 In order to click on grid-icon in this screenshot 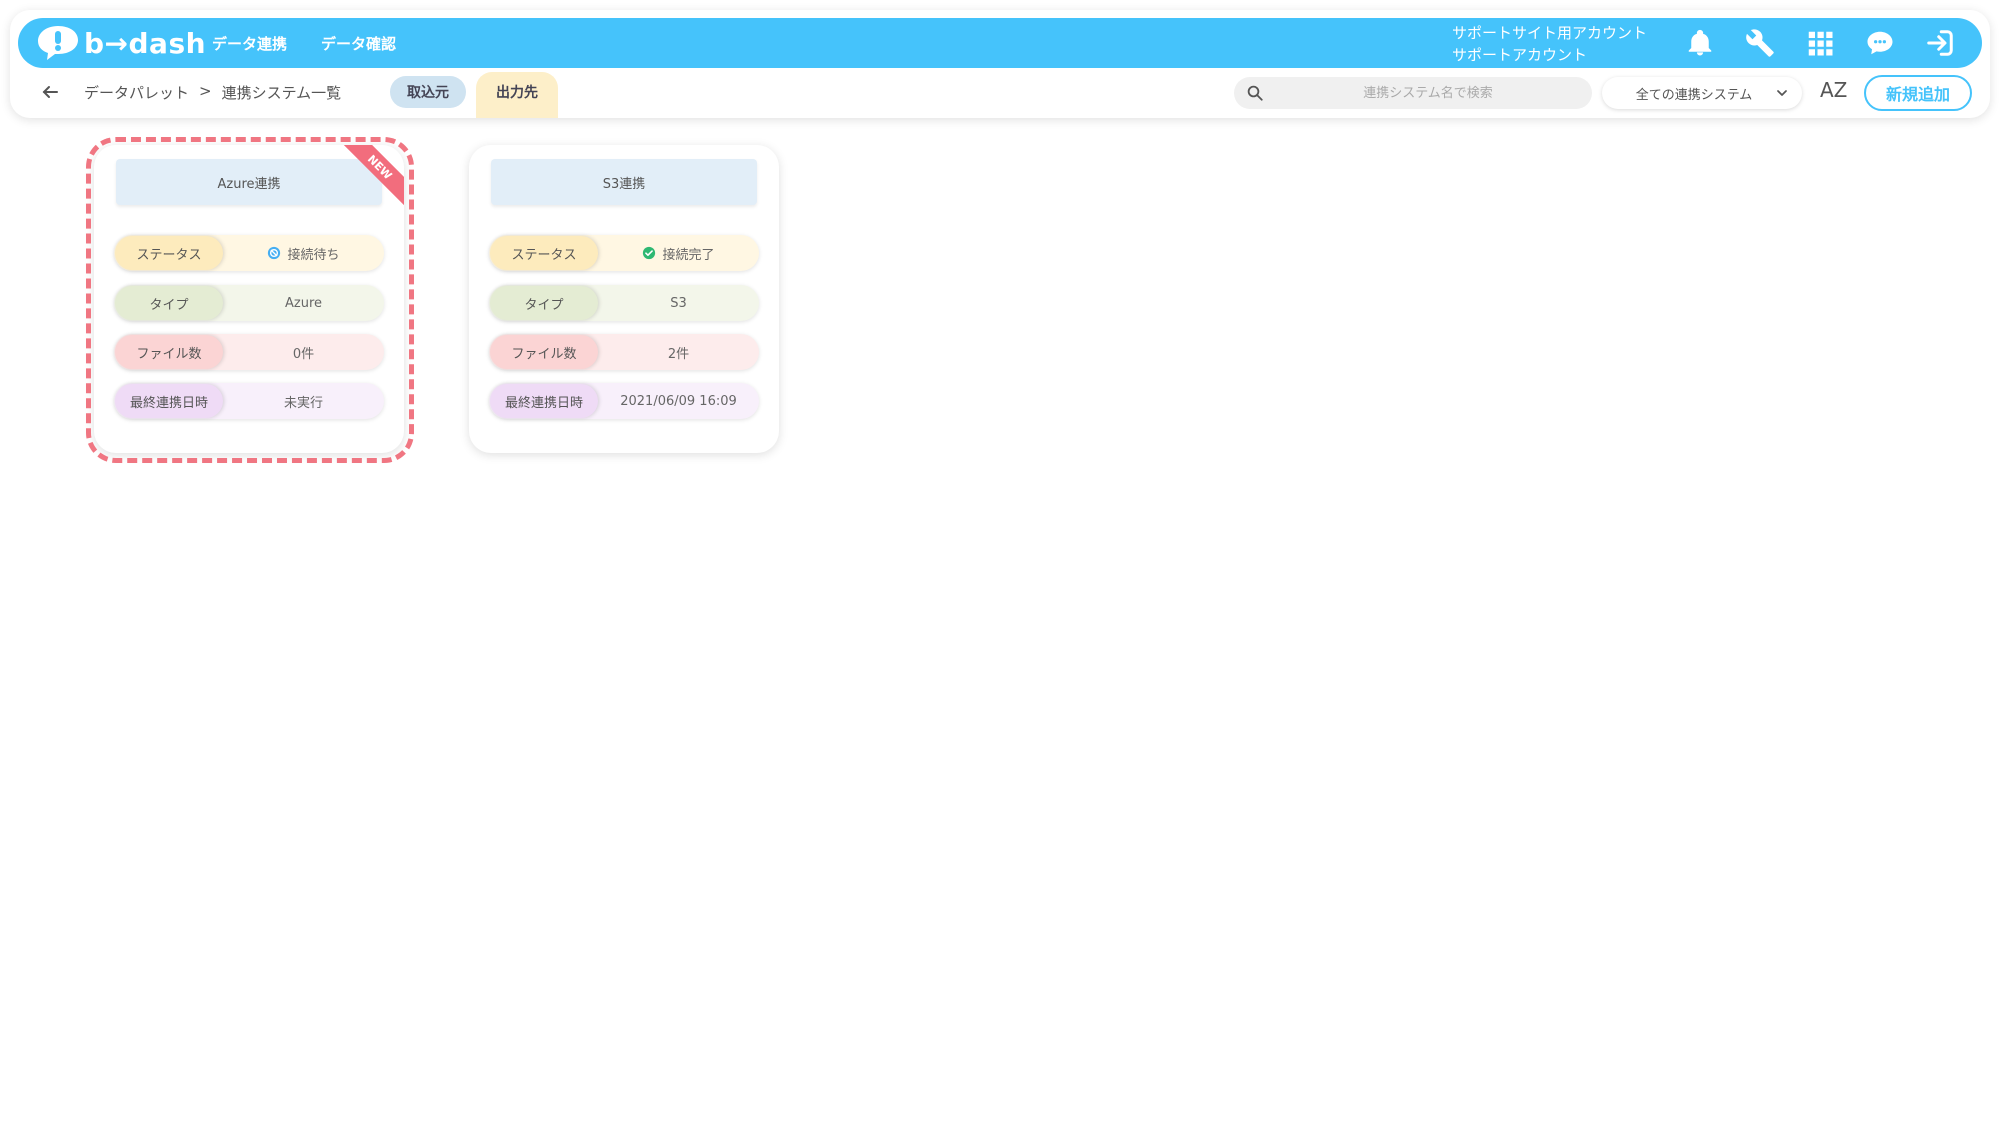, I will do `click(1820, 43)`.